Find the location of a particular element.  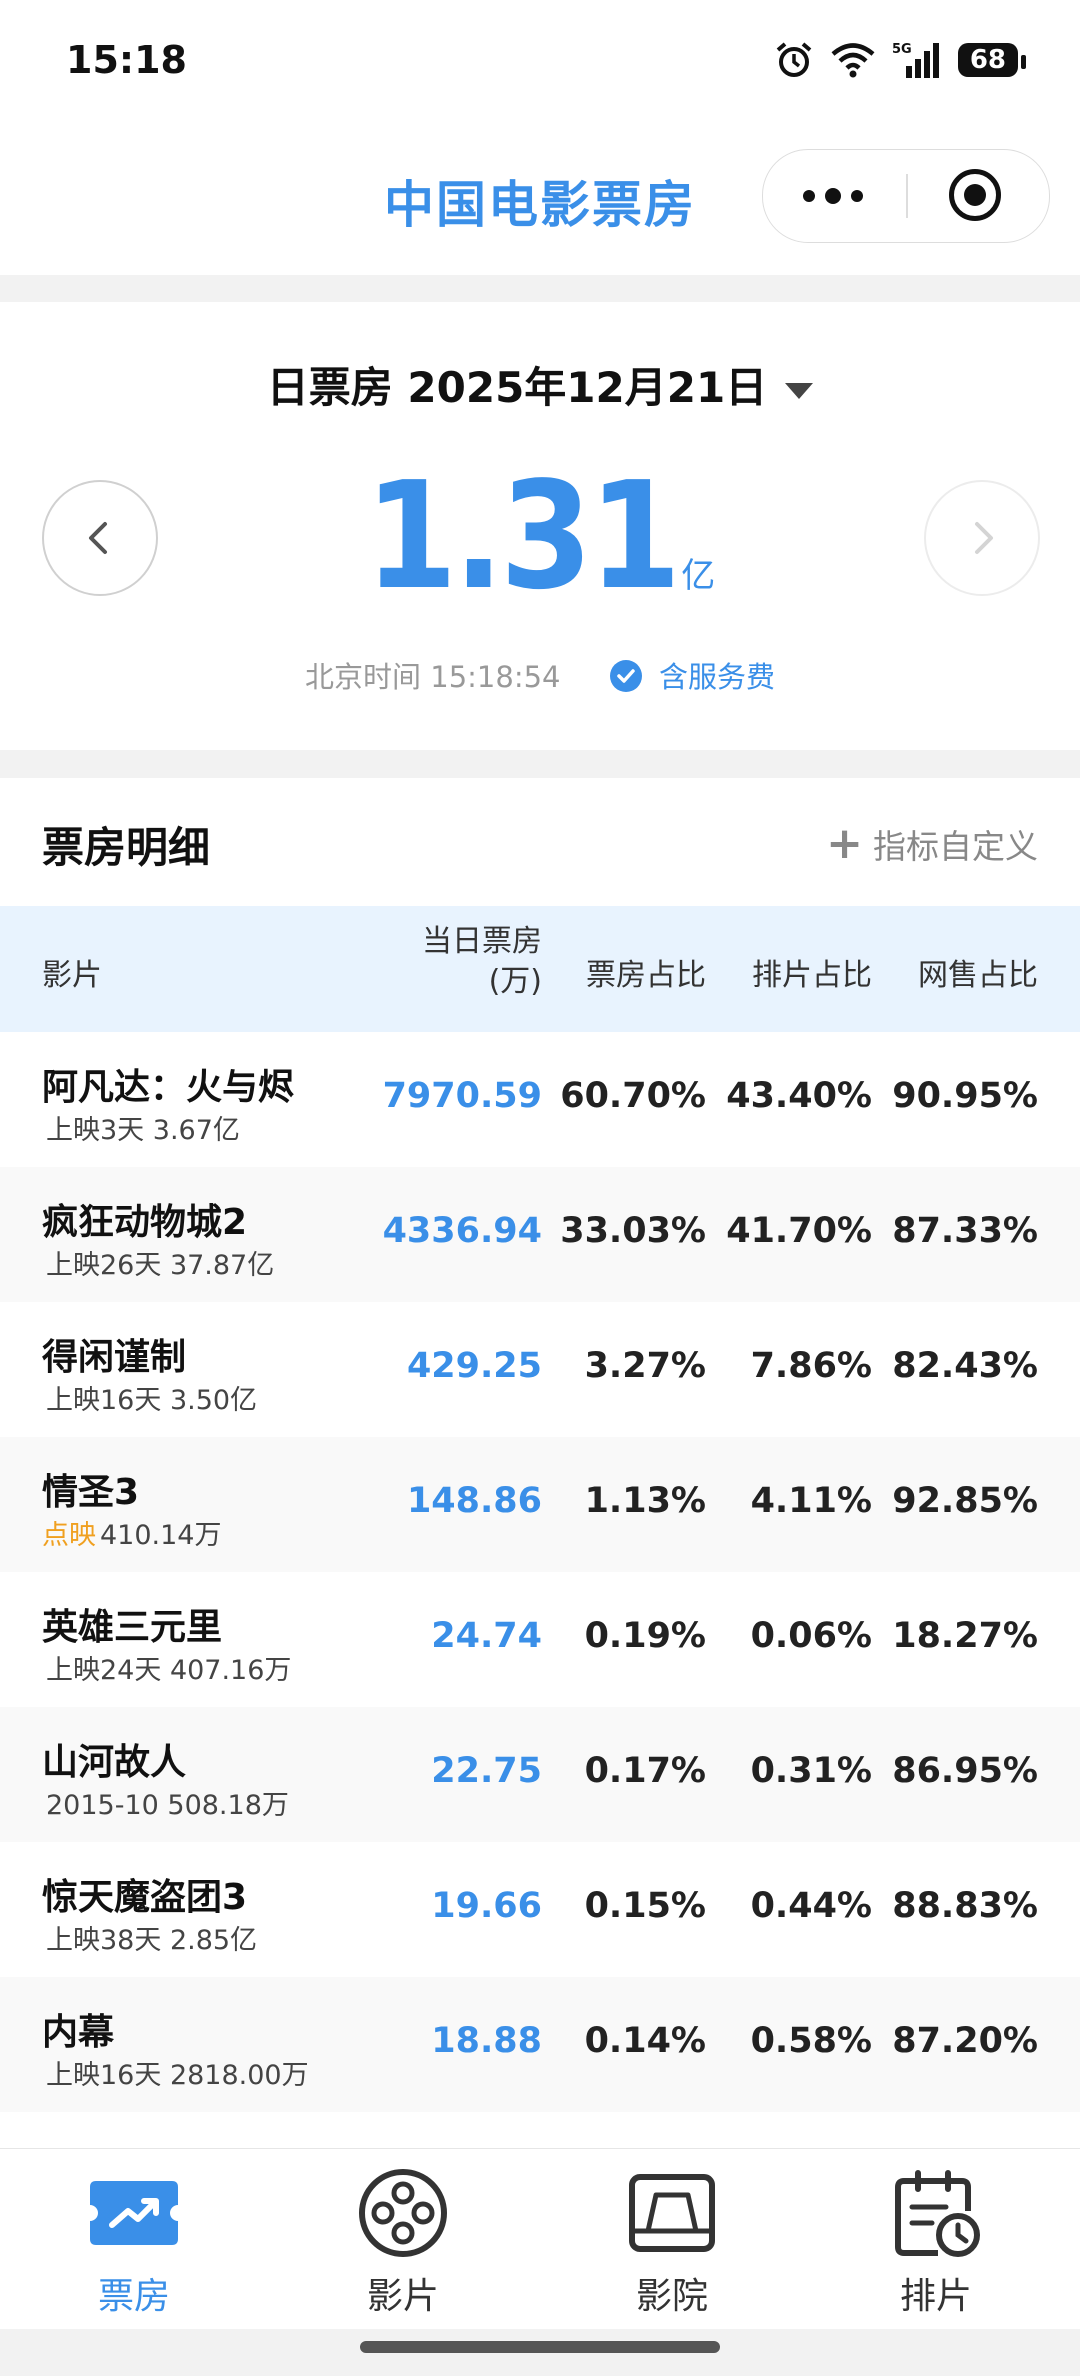

online-share: 90.95% is located at coordinates (965, 1096).